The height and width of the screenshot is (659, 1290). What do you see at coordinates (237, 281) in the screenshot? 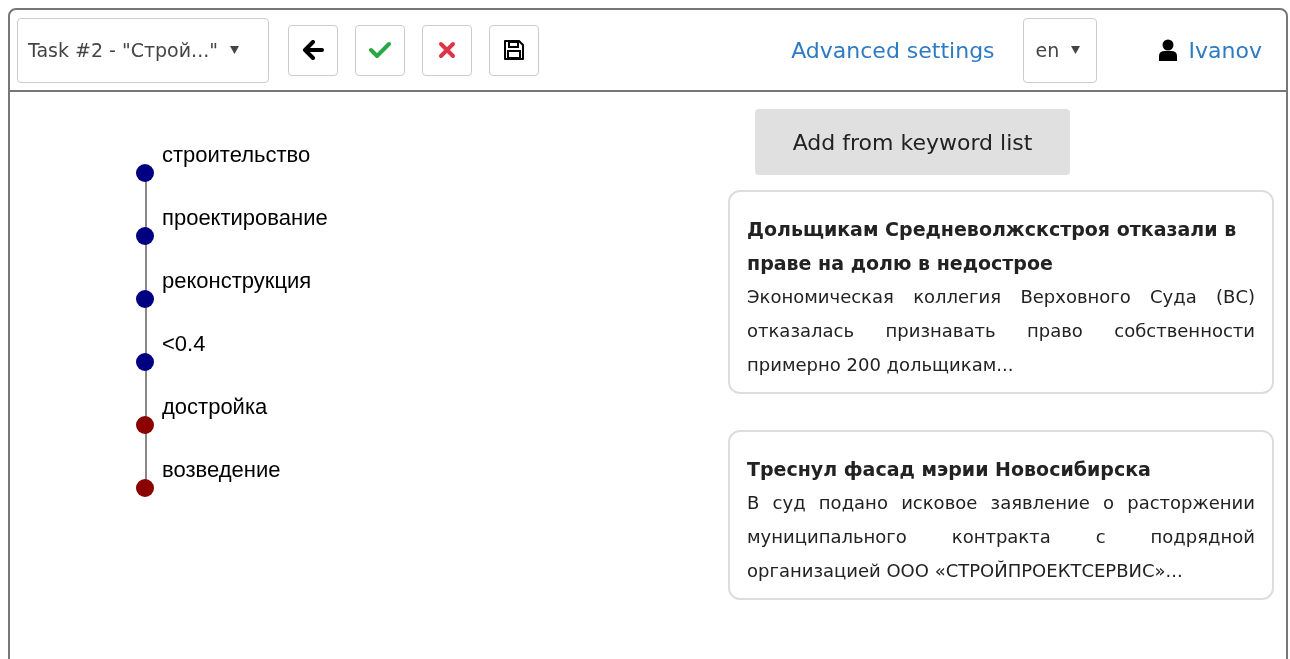
I see `keyword-label: реконструкция` at bounding box center [237, 281].